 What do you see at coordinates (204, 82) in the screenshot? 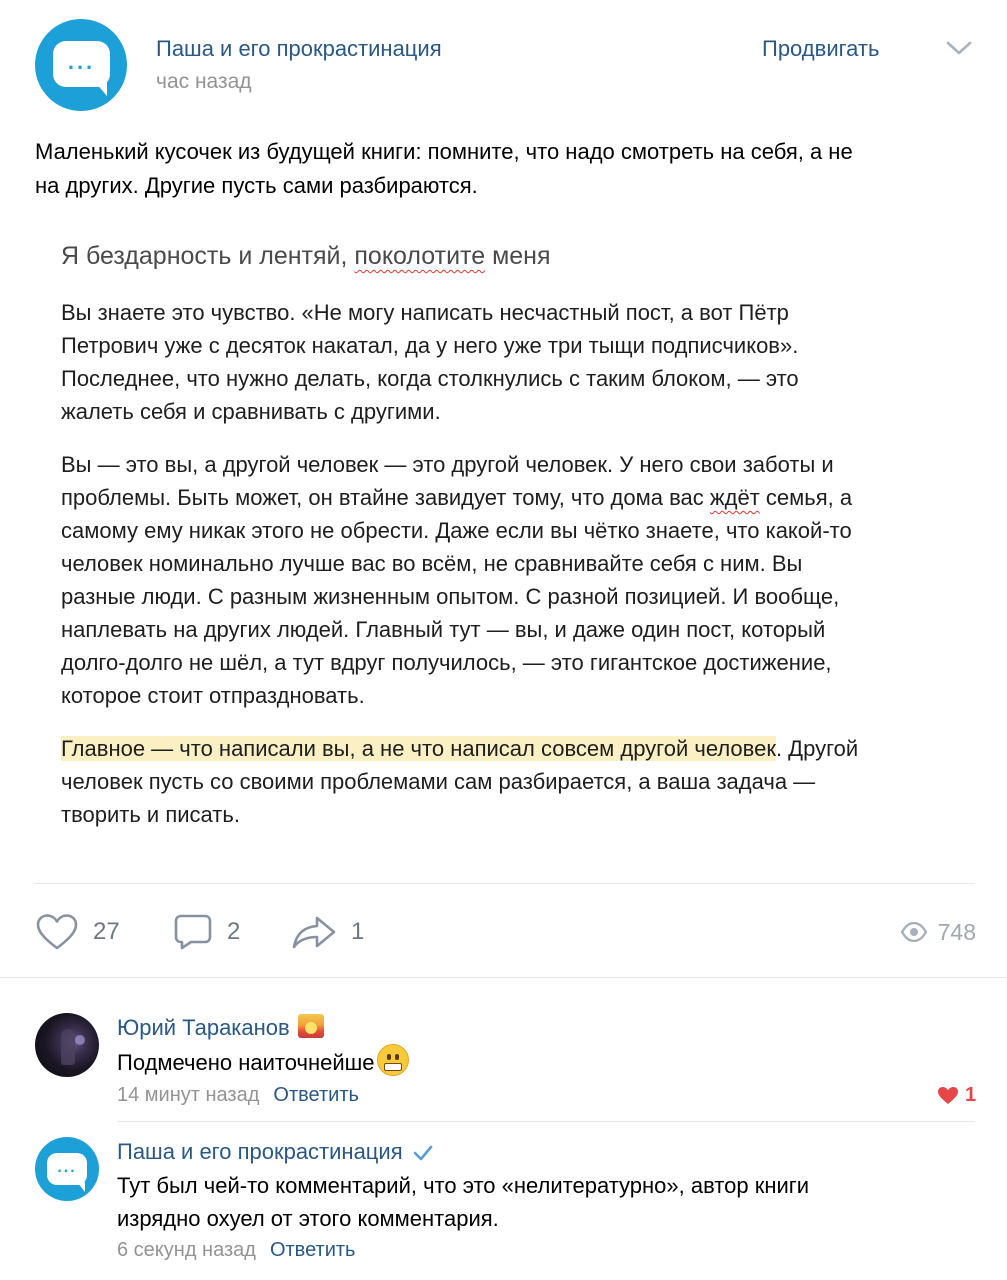
I see `post-time: час назад` at bounding box center [204, 82].